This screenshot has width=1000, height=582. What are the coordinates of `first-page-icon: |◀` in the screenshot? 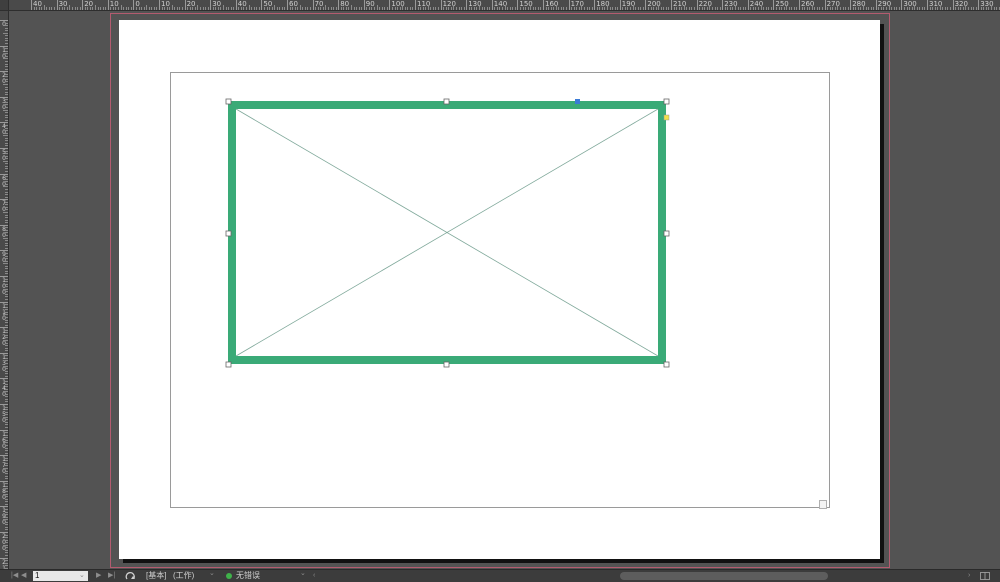 It's located at (14, 576).